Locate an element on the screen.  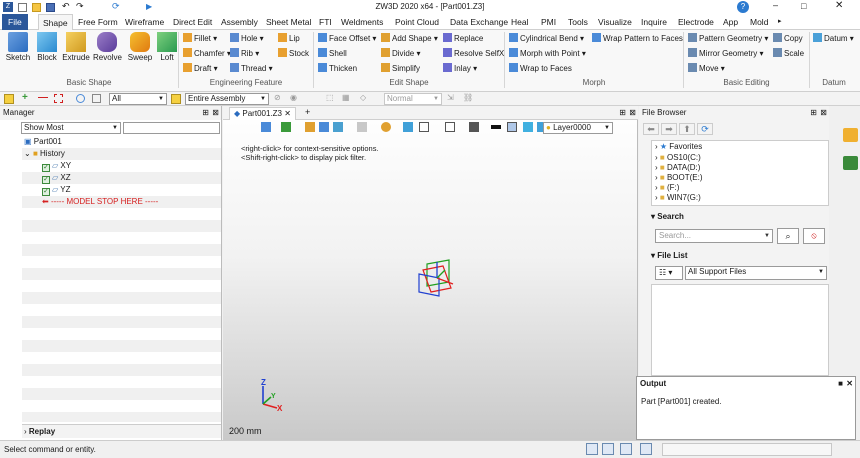
hole-button: Hole ▾ is located at coordinates (247, 39).